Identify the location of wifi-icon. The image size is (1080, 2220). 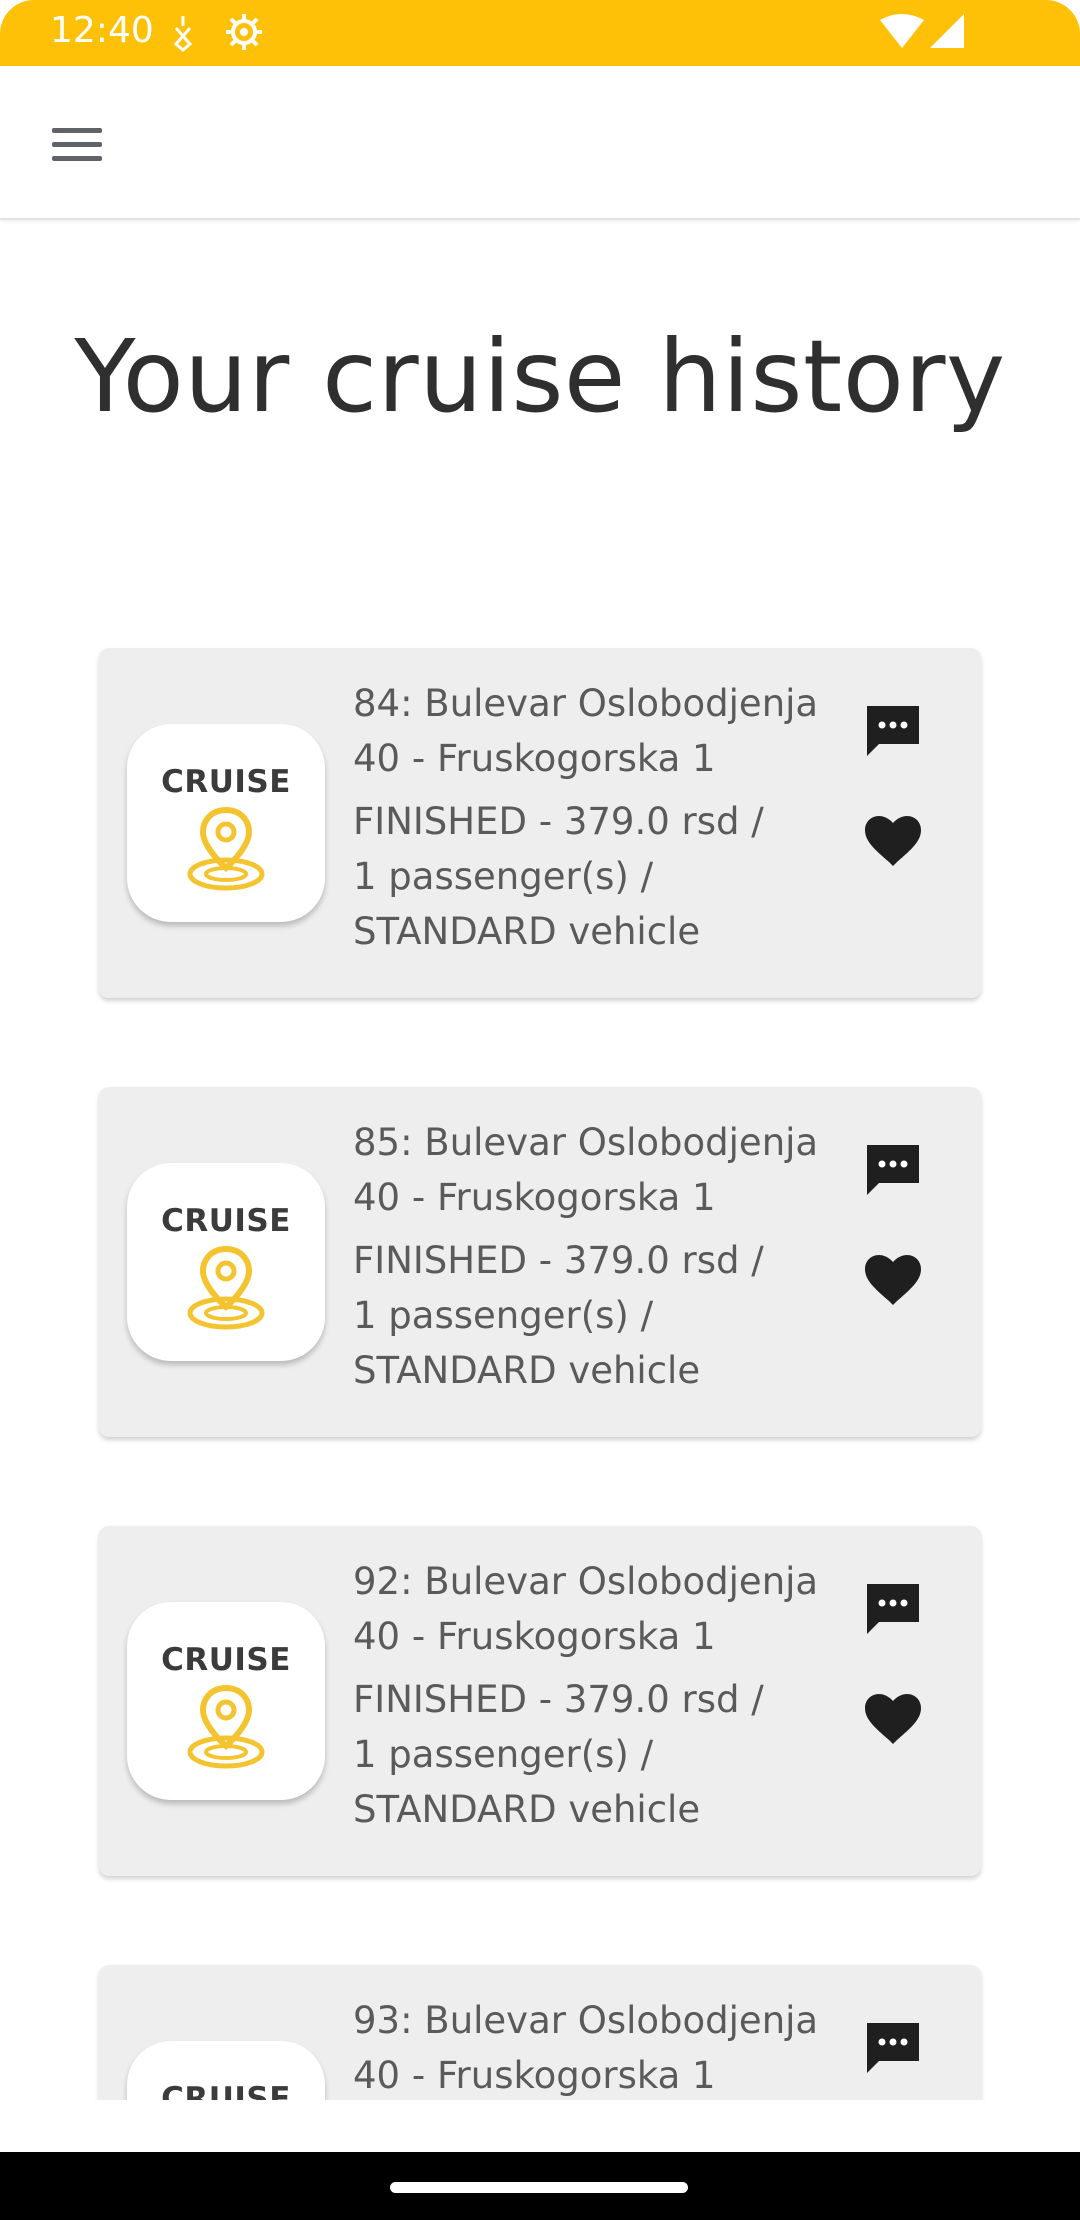
(902, 34).